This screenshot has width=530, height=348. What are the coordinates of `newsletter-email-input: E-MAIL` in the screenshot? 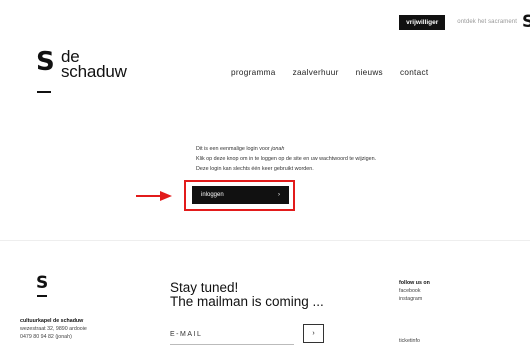 It's located at (232, 336).